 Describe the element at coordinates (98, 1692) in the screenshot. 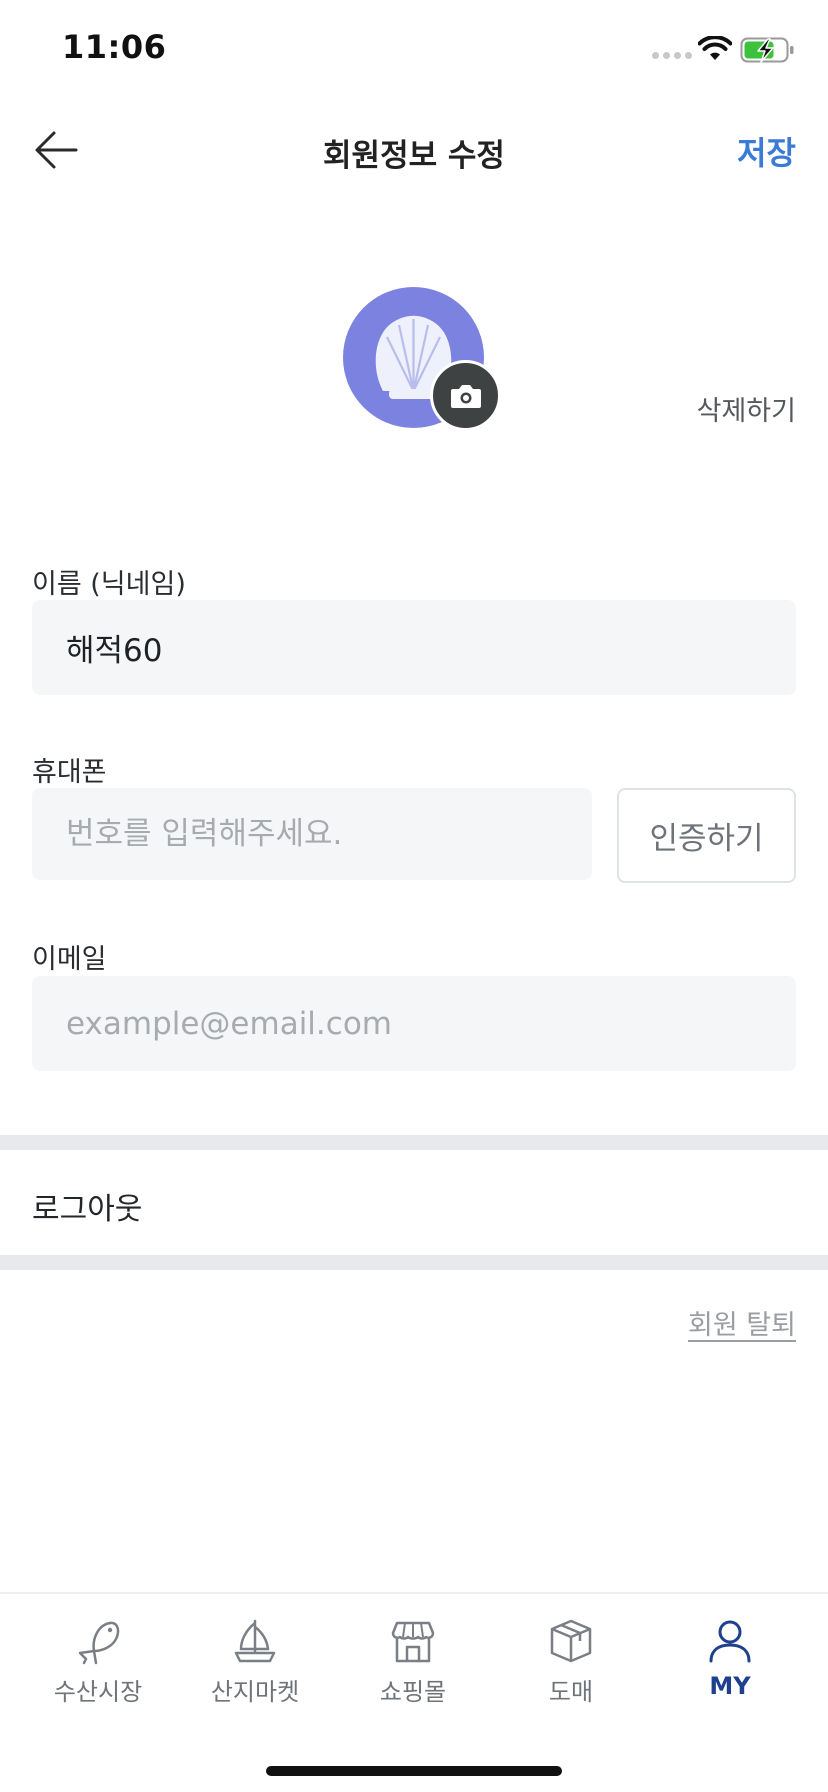

I see `tab-label: 수산시장` at that location.